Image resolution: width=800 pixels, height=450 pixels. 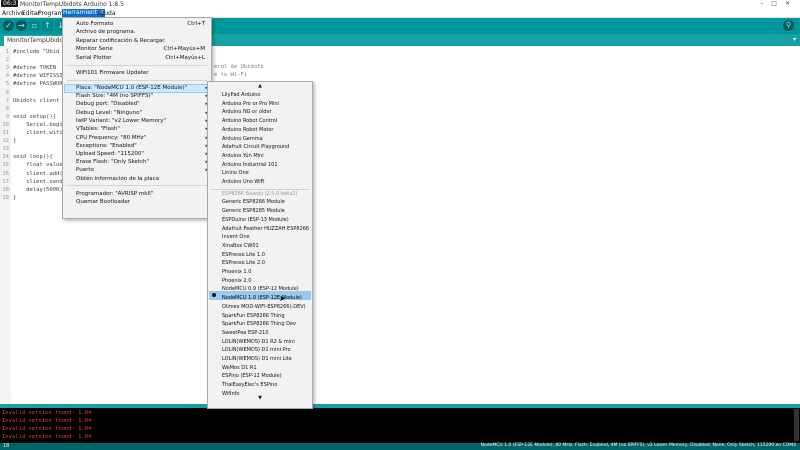 What do you see at coordinates (259, 324) in the screenshot?
I see `board-option: SparkFun ESP8266 Thing Dev` at bounding box center [259, 324].